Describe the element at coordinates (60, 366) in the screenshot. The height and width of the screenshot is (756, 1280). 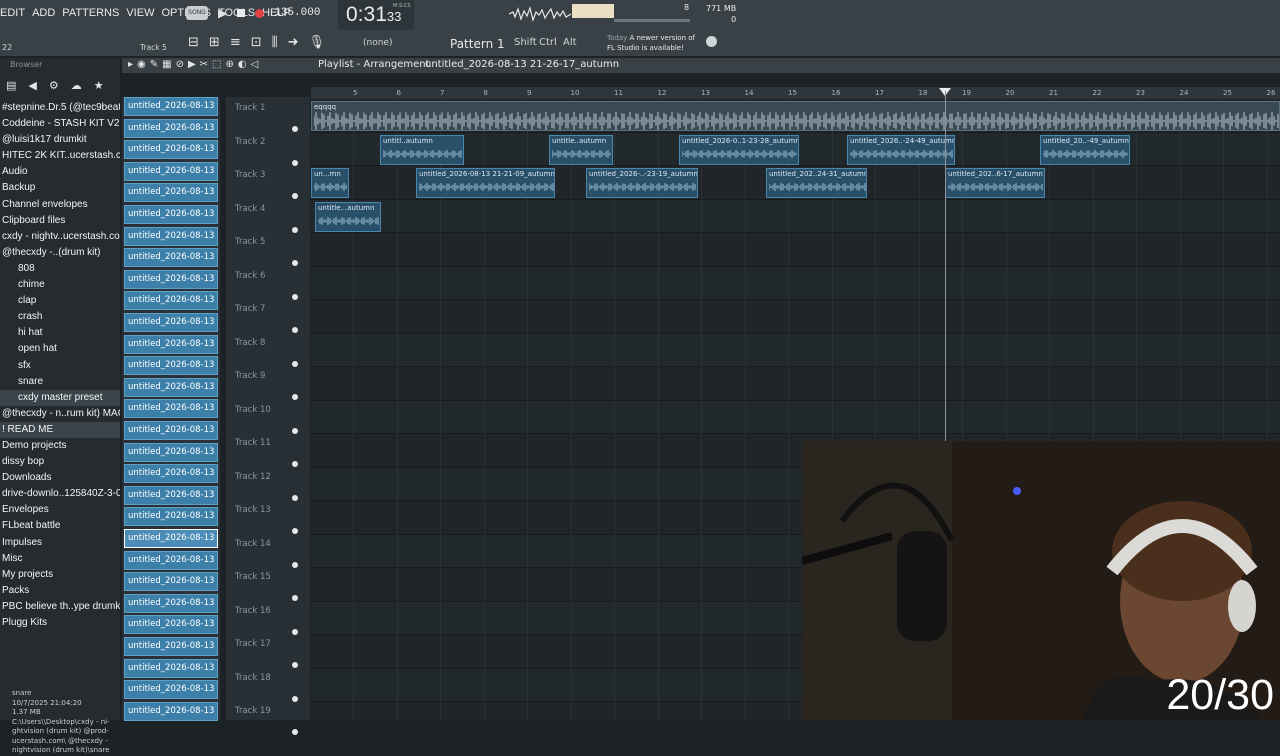
I see `browser-item: sfx` at that location.